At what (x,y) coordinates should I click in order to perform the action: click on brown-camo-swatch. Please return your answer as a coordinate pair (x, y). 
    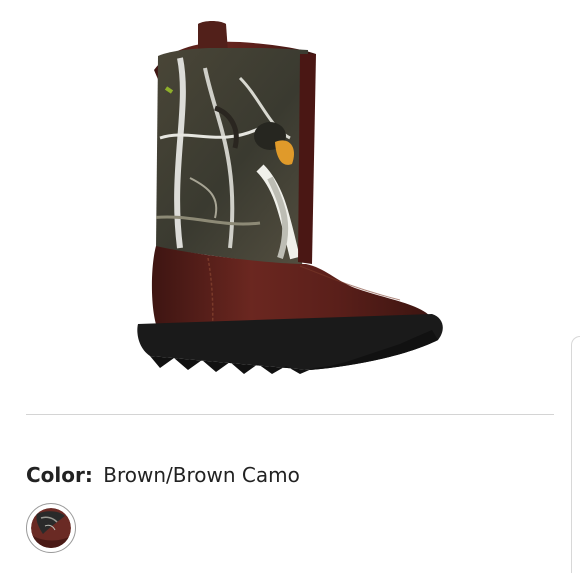
    Looking at the image, I should click on (51, 528).